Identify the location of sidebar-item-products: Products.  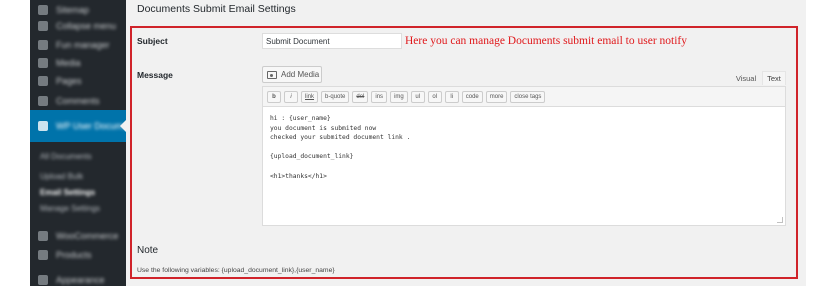
(78, 255).